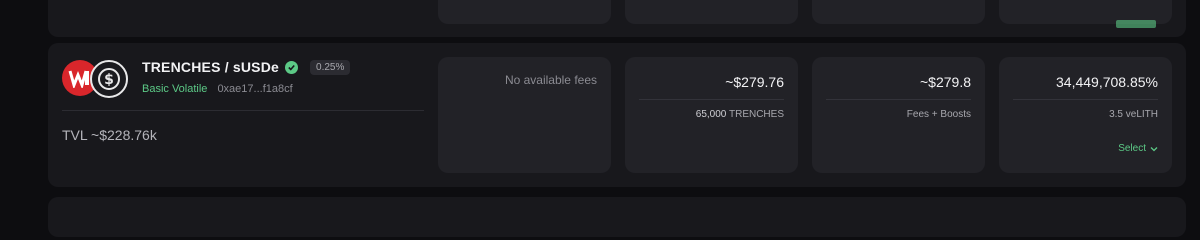  I want to click on pool-pair: TRENCHES / sUSDe 0.25%, so click(246, 67).